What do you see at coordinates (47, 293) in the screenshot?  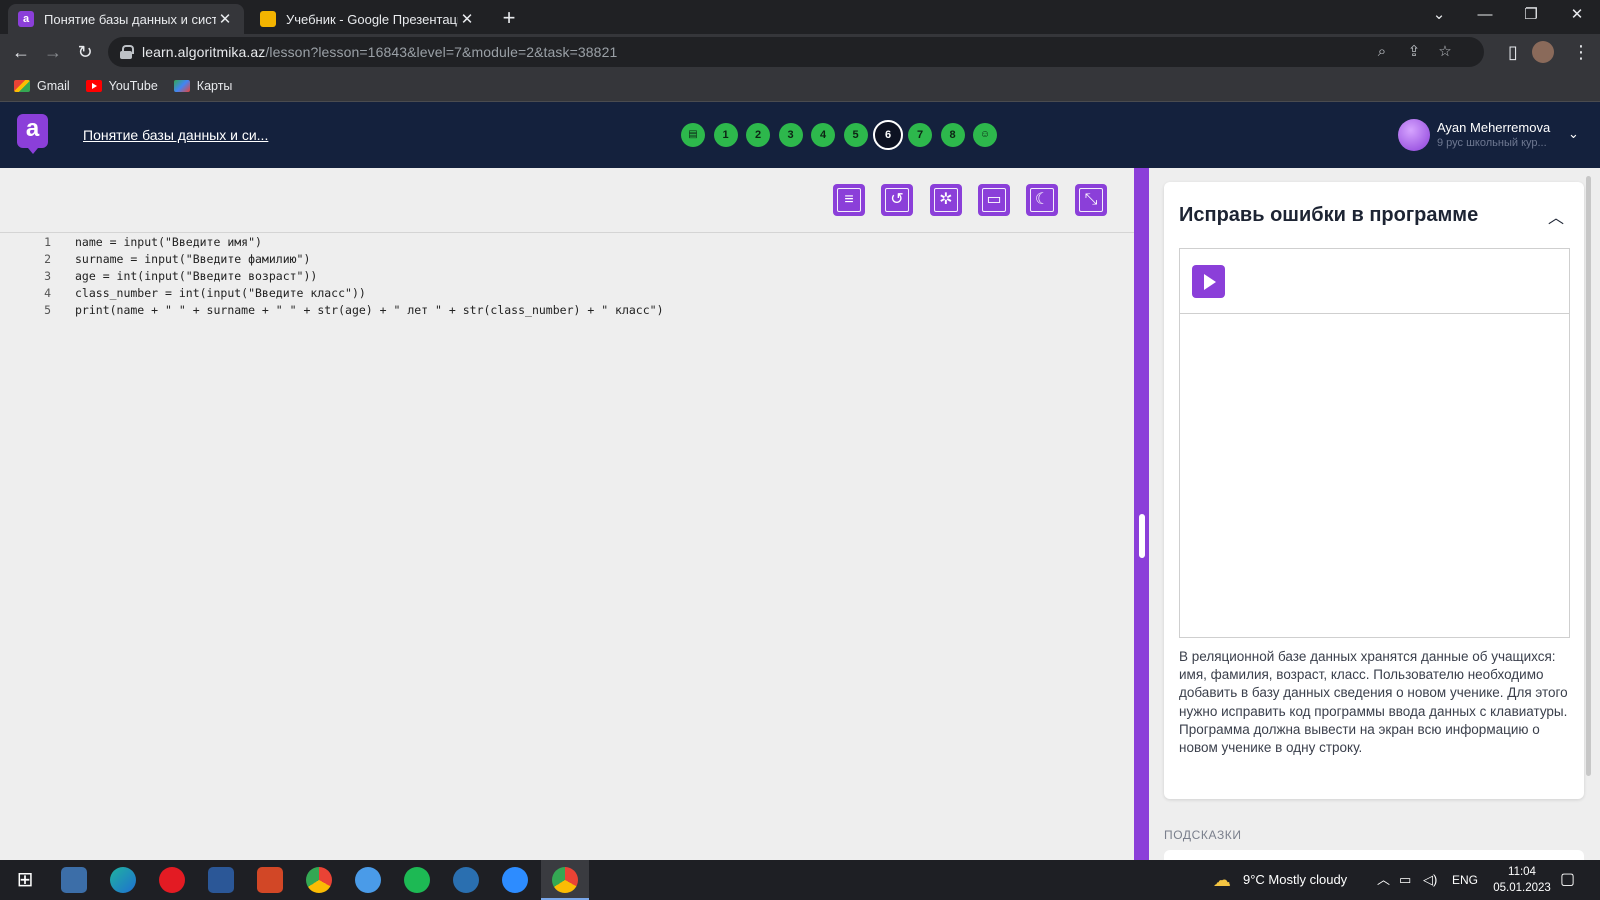 I see `line-number: 4` at bounding box center [47, 293].